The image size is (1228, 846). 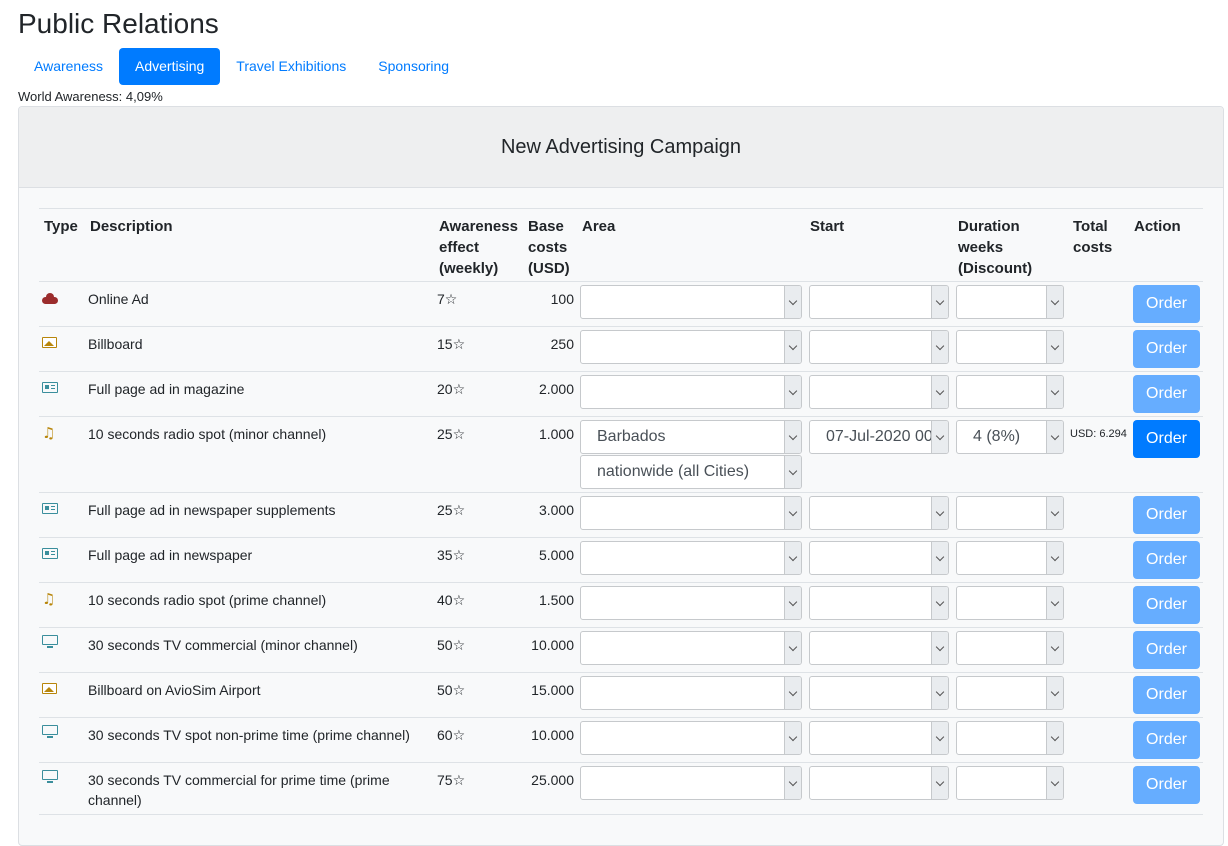 I want to click on duration-select: 4 (8%), so click(x=1010, y=437).